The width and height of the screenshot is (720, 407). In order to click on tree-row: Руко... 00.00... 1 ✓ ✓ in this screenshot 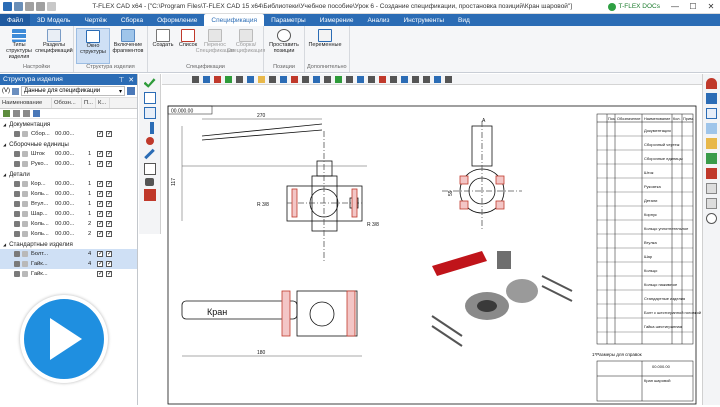, I will do `click(68, 164)`.